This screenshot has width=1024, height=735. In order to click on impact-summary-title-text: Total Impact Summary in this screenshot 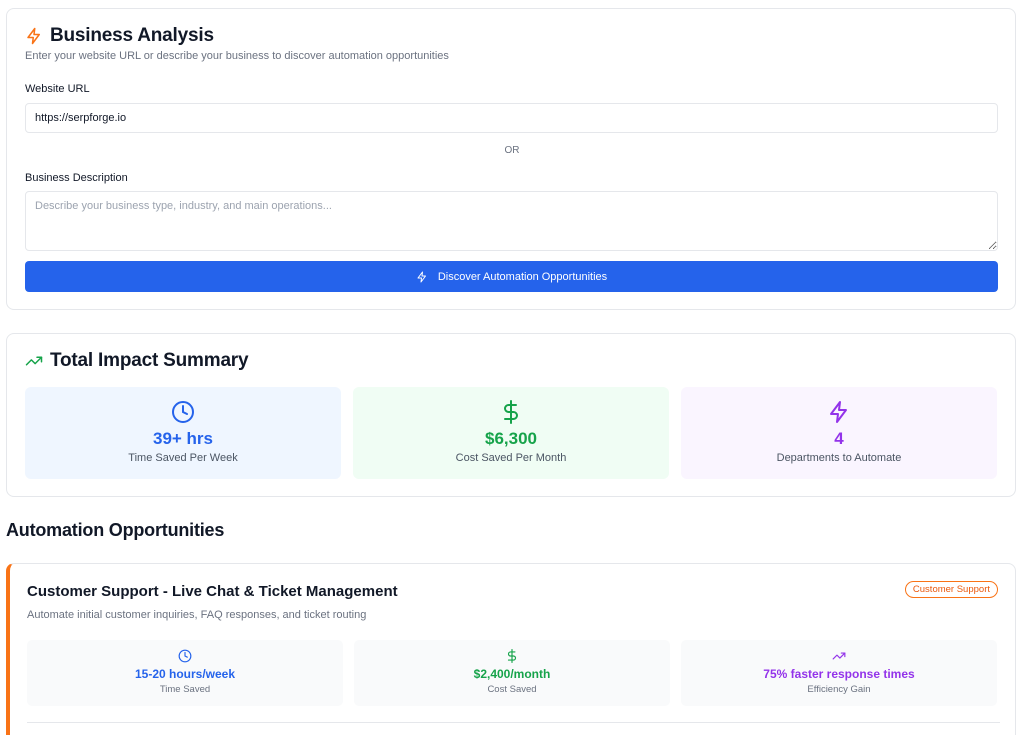, I will do `click(149, 360)`.